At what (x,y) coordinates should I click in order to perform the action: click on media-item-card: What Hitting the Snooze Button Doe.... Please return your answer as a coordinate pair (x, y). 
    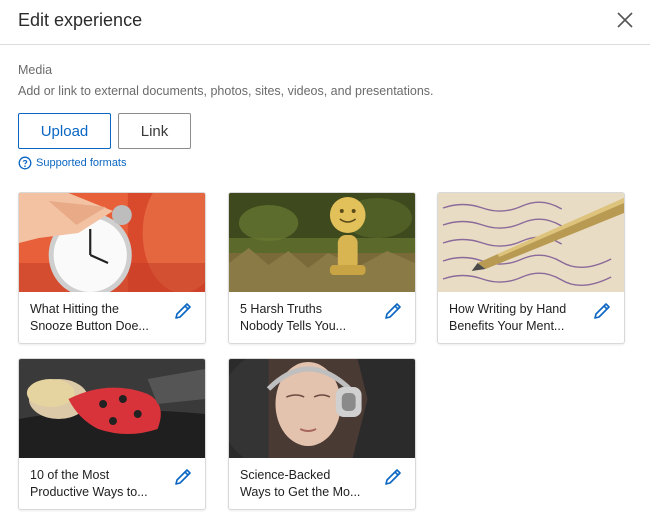
    Looking at the image, I should click on (112, 268).